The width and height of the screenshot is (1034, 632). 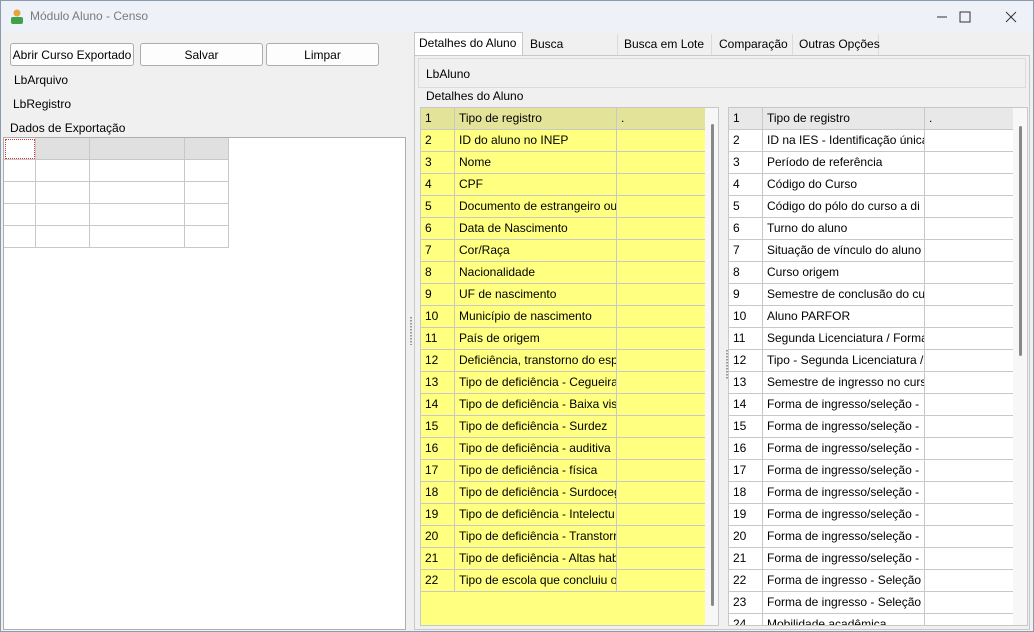 I want to click on left-field-name: Tipo de registro, so click(x=536, y=119).